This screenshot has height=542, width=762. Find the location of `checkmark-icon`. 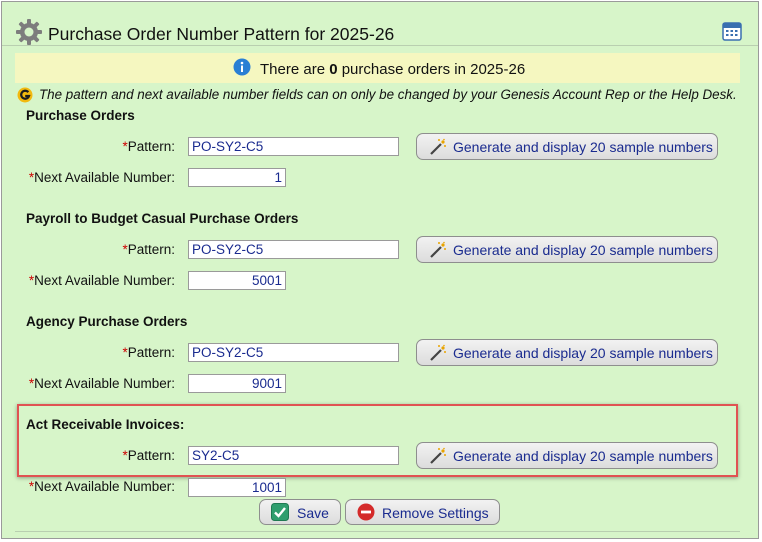

checkmark-icon is located at coordinates (280, 512).